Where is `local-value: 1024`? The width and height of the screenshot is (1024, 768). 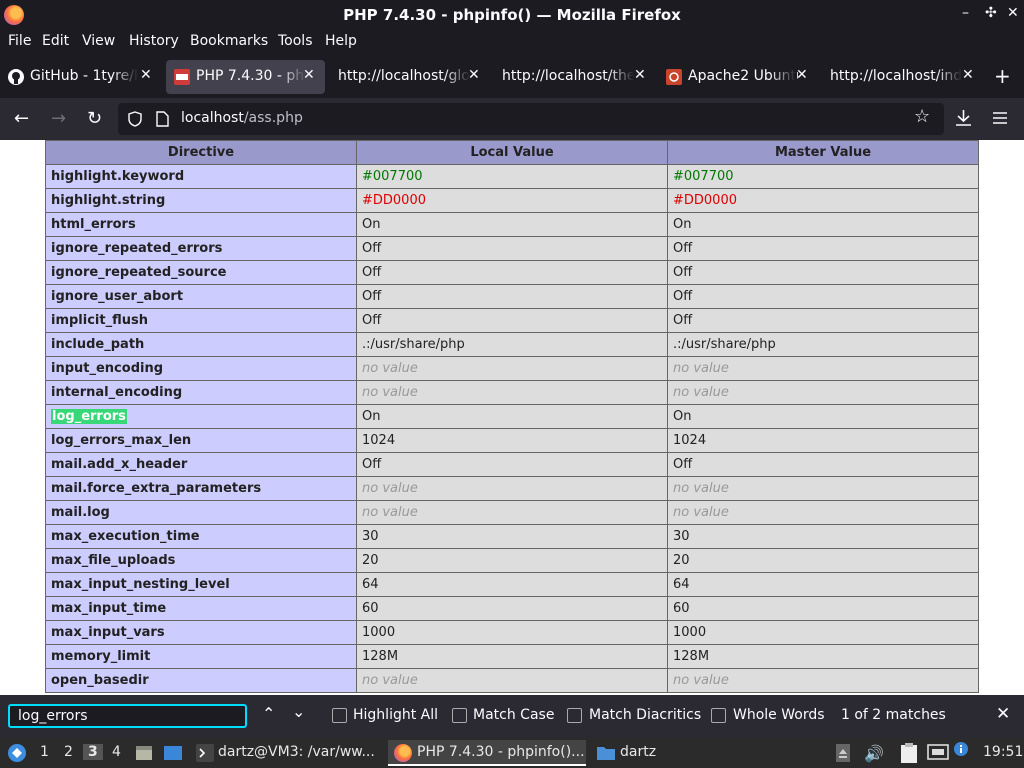 local-value: 1024 is located at coordinates (512, 440).